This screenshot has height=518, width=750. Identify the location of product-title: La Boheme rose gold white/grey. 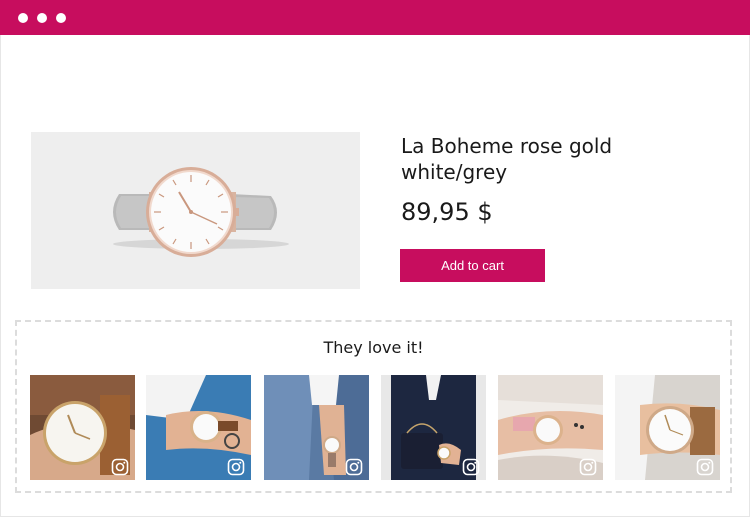
(507, 159).